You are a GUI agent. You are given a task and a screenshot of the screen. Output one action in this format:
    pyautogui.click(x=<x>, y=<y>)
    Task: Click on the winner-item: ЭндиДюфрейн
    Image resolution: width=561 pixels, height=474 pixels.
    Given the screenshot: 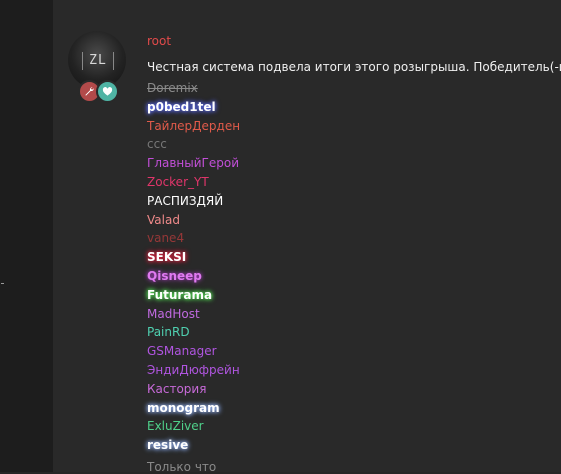 What is the action you would take?
    pyautogui.click(x=193, y=370)
    